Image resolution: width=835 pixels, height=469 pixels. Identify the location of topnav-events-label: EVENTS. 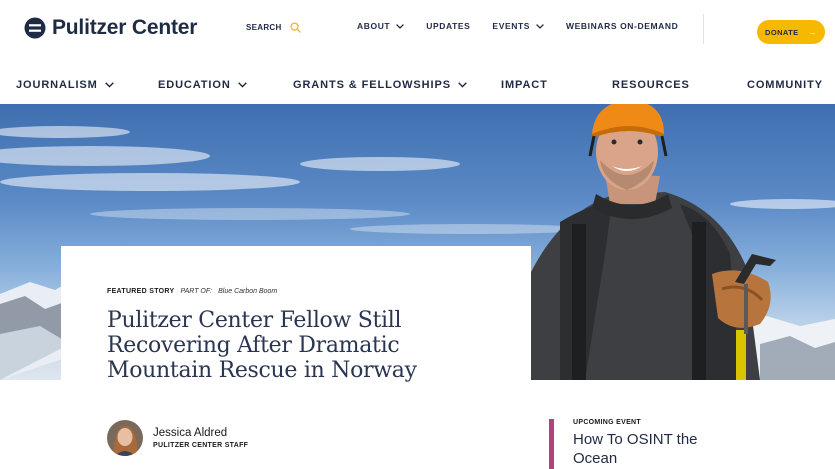
(511, 26).